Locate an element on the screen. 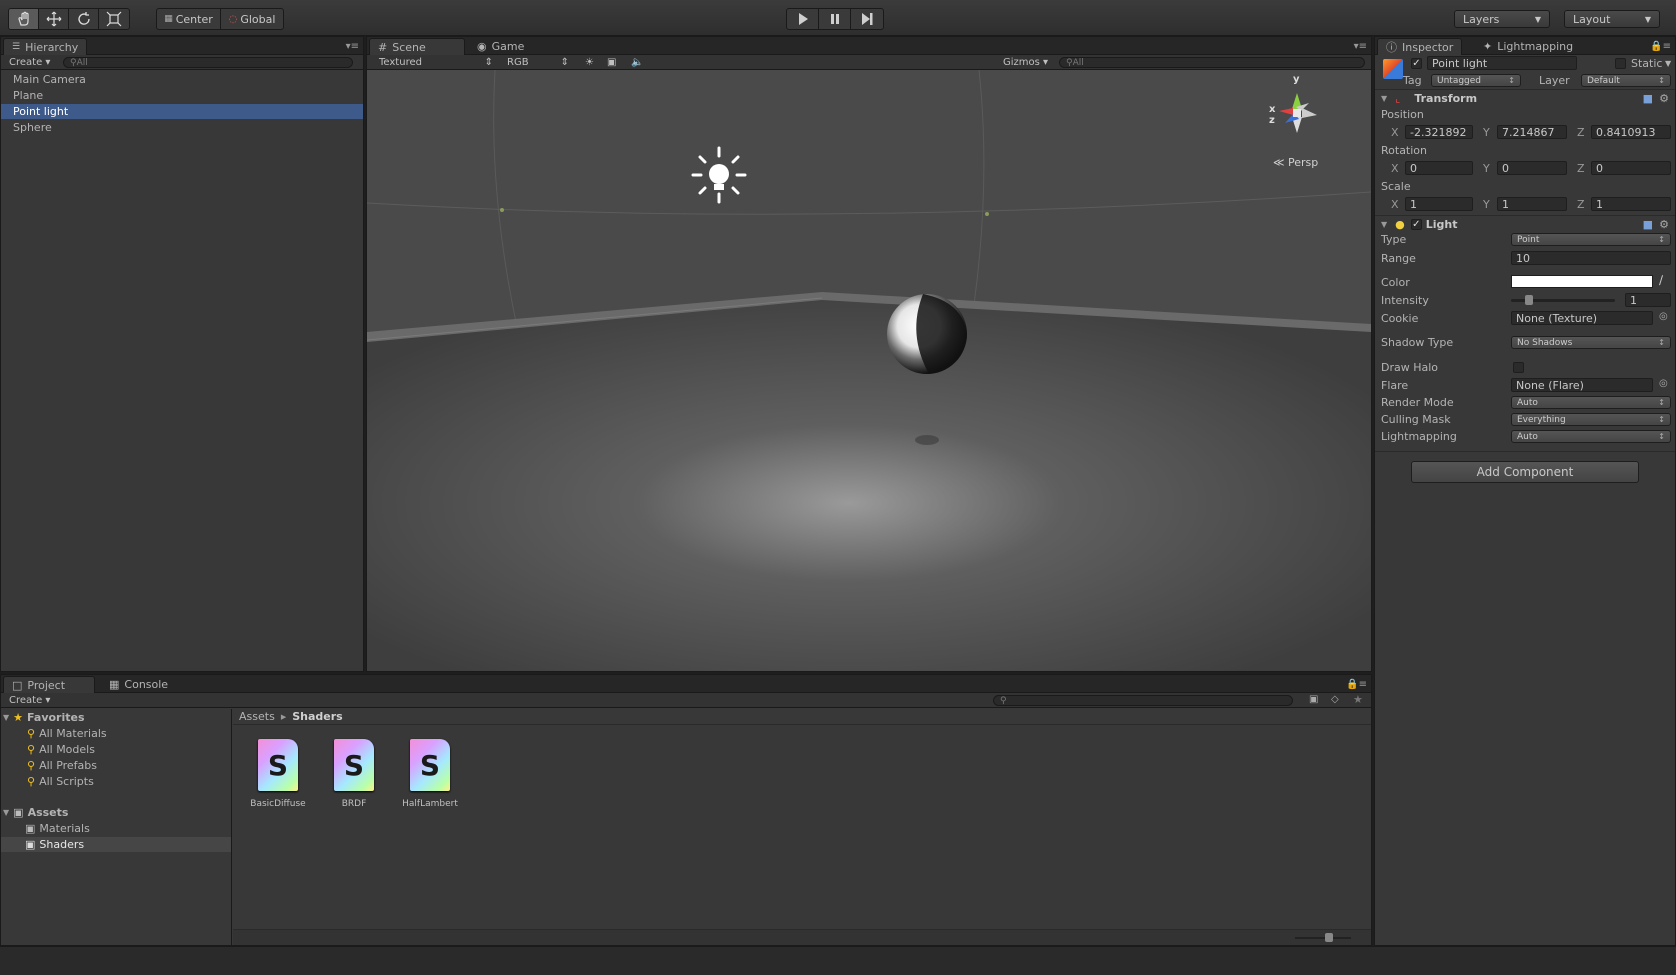  hierarchy-search-input: ⚲ All is located at coordinates (208, 62).